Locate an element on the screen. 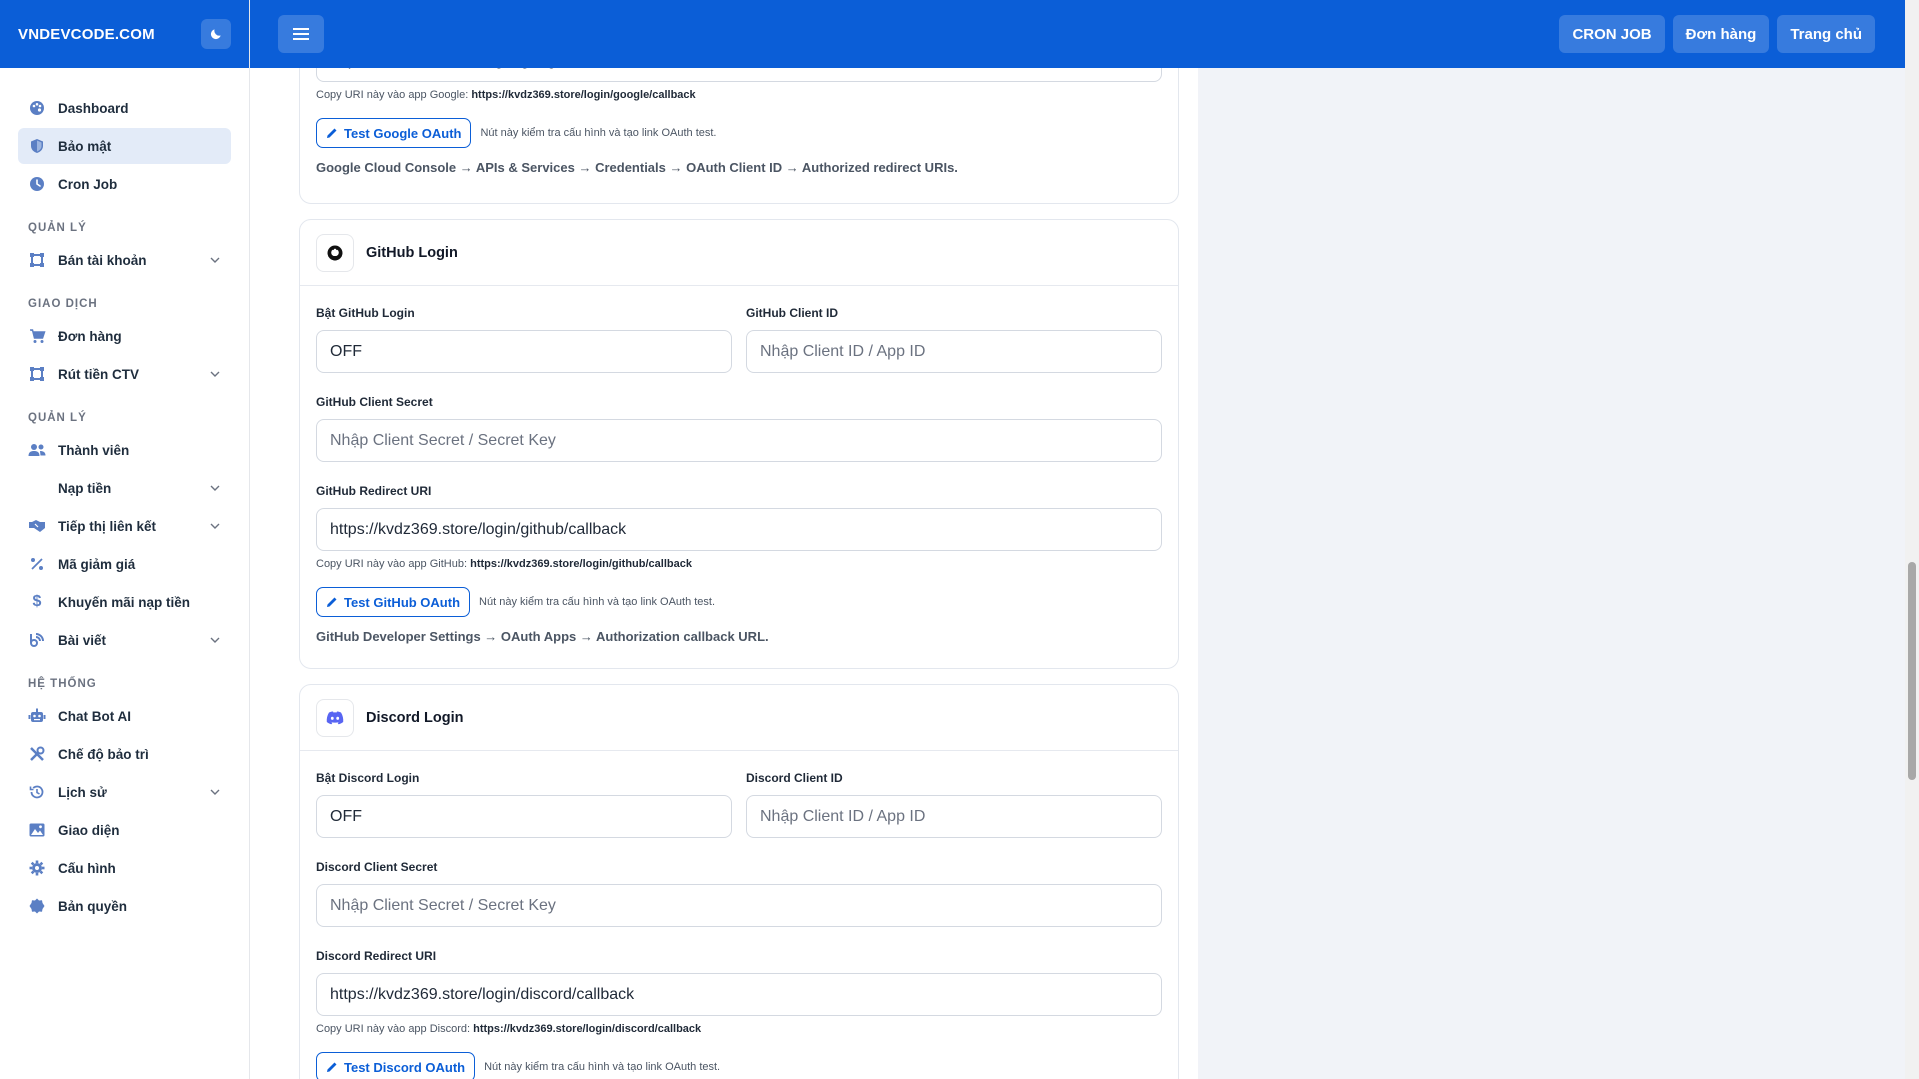 This screenshot has height=1079, width=1919. menu-toggle-button is located at coordinates (301, 34).